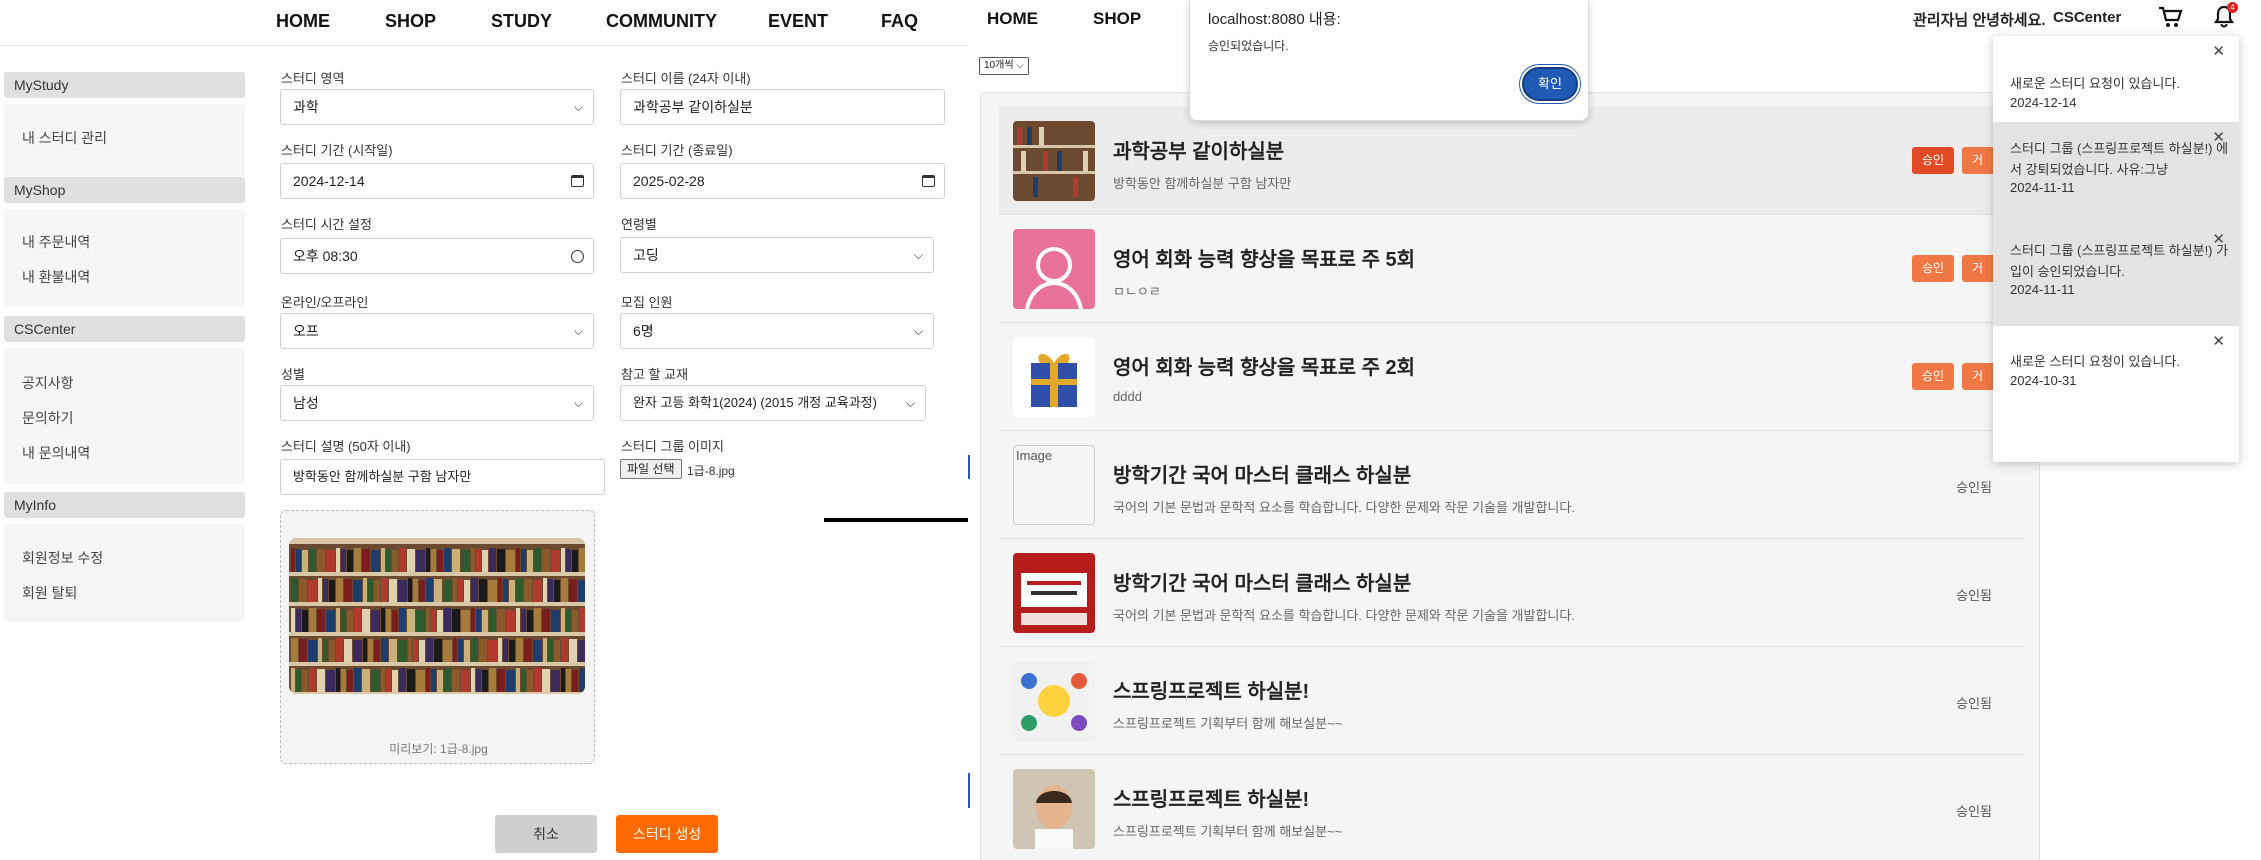 The image size is (2261, 860). What do you see at coordinates (1511, 161) in the screenshot?
I see `study-request-row: 과학공부 같이하실분방학동안 함께하실분 구함 남자만승인거절` at bounding box center [1511, 161].